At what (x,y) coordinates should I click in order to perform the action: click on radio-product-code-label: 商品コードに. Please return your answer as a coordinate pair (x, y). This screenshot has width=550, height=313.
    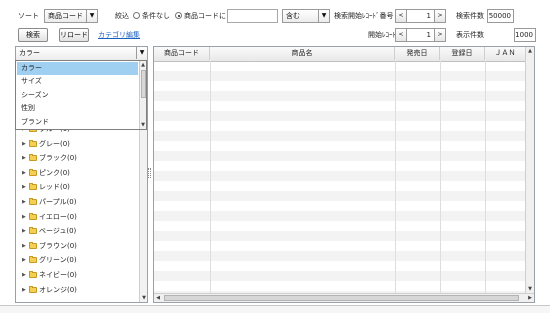
    Looking at the image, I should click on (205, 16).